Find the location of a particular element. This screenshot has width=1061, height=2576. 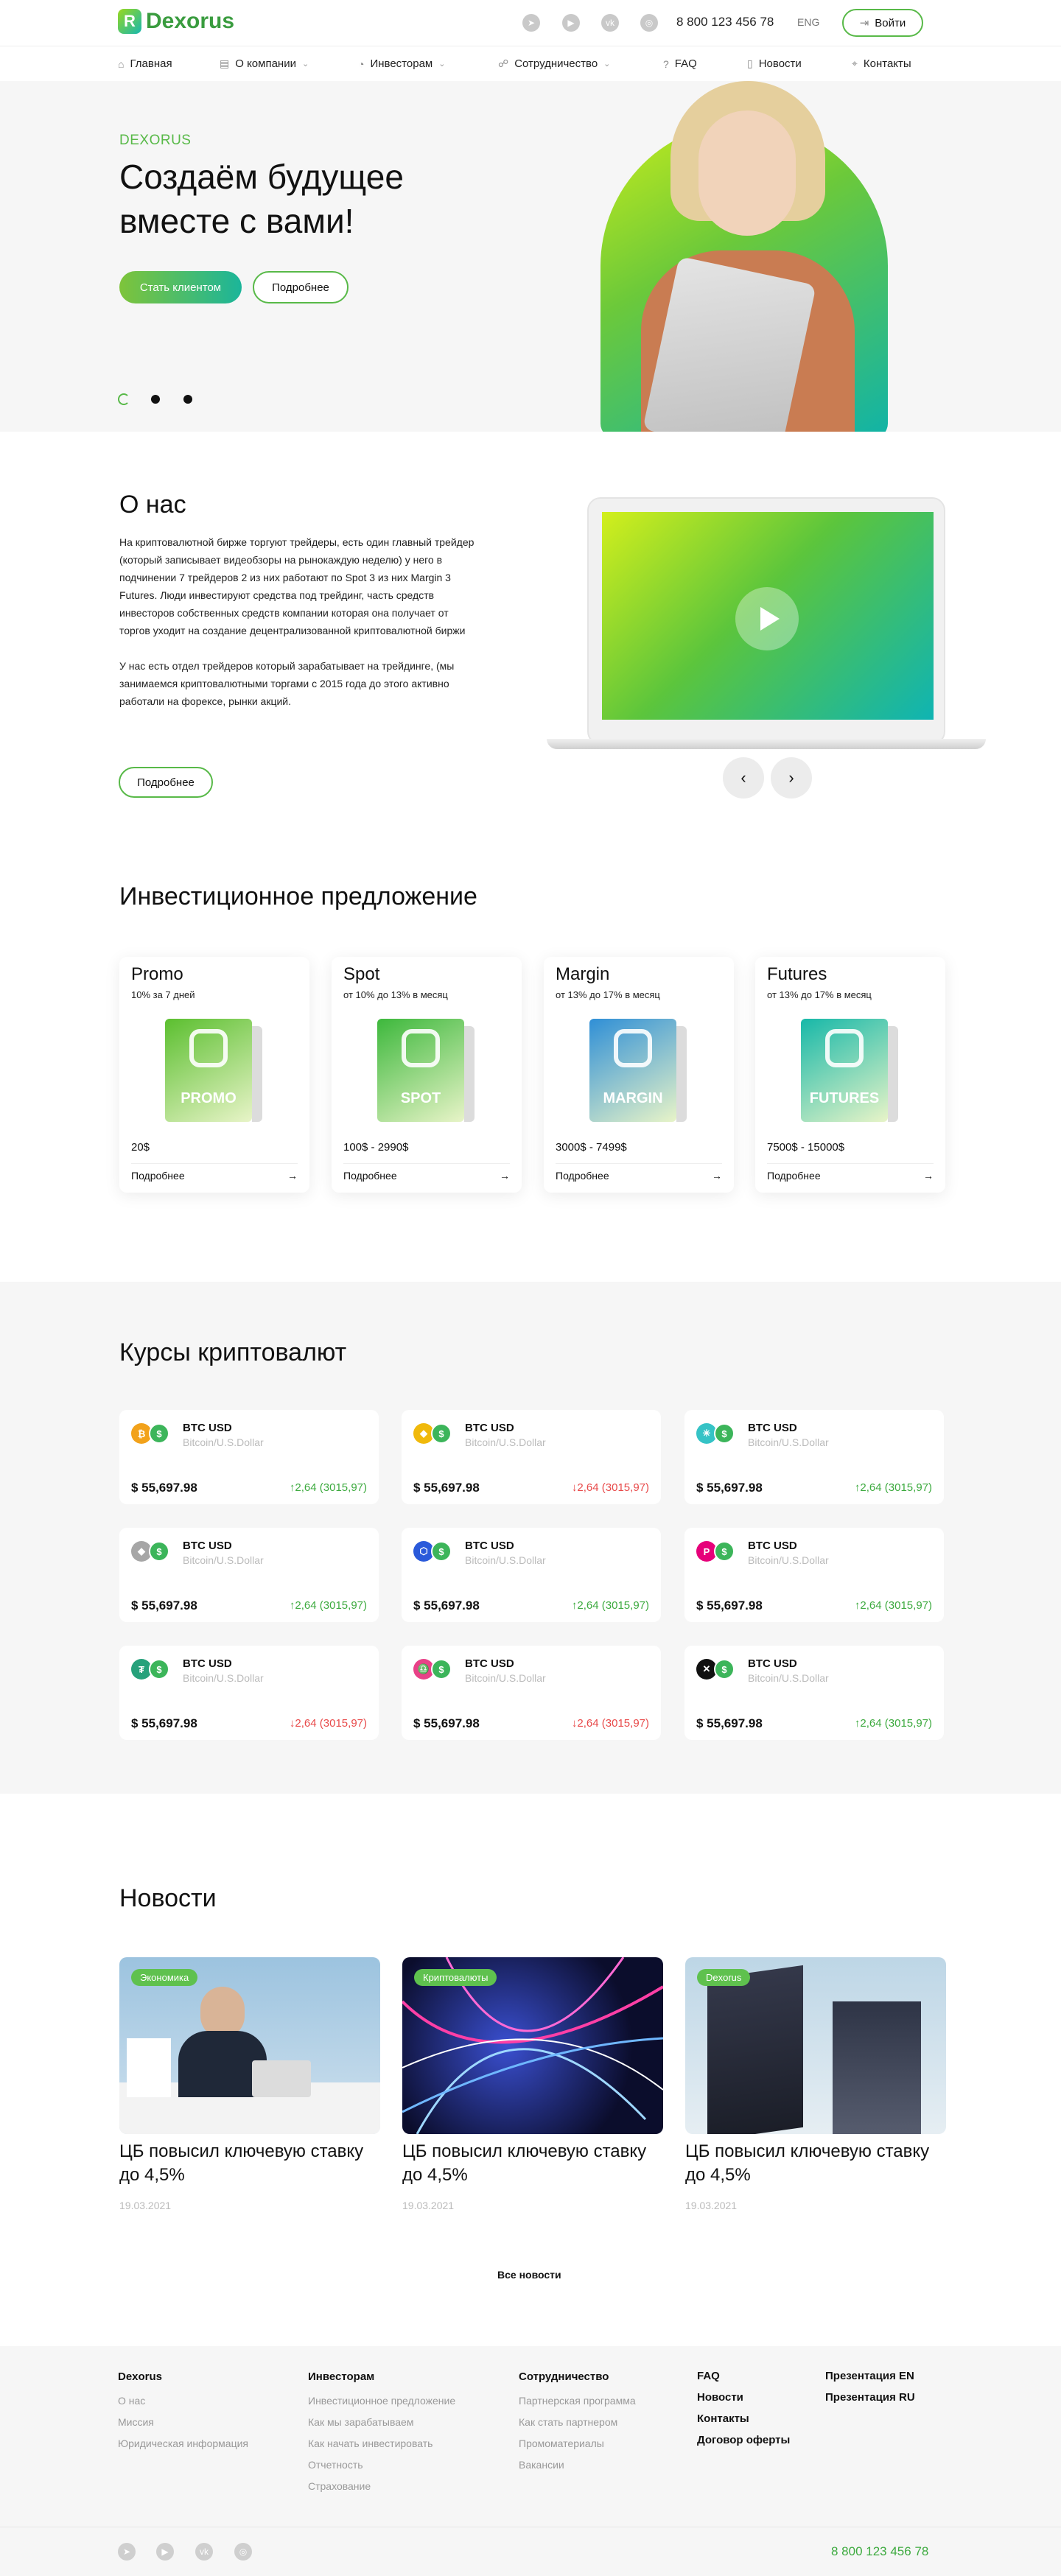

crypto-change: ↑2,64 (3015,97) is located at coordinates (893, 1723).